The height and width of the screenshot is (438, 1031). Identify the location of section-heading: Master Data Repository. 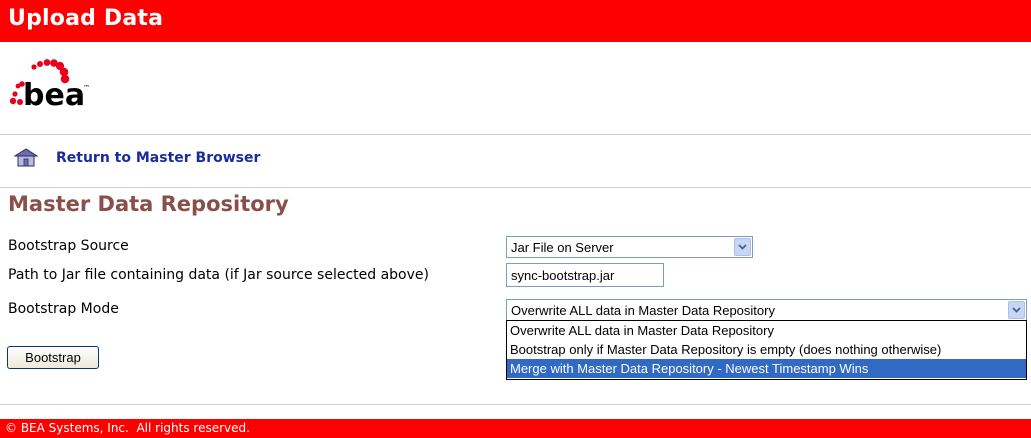
(148, 204).